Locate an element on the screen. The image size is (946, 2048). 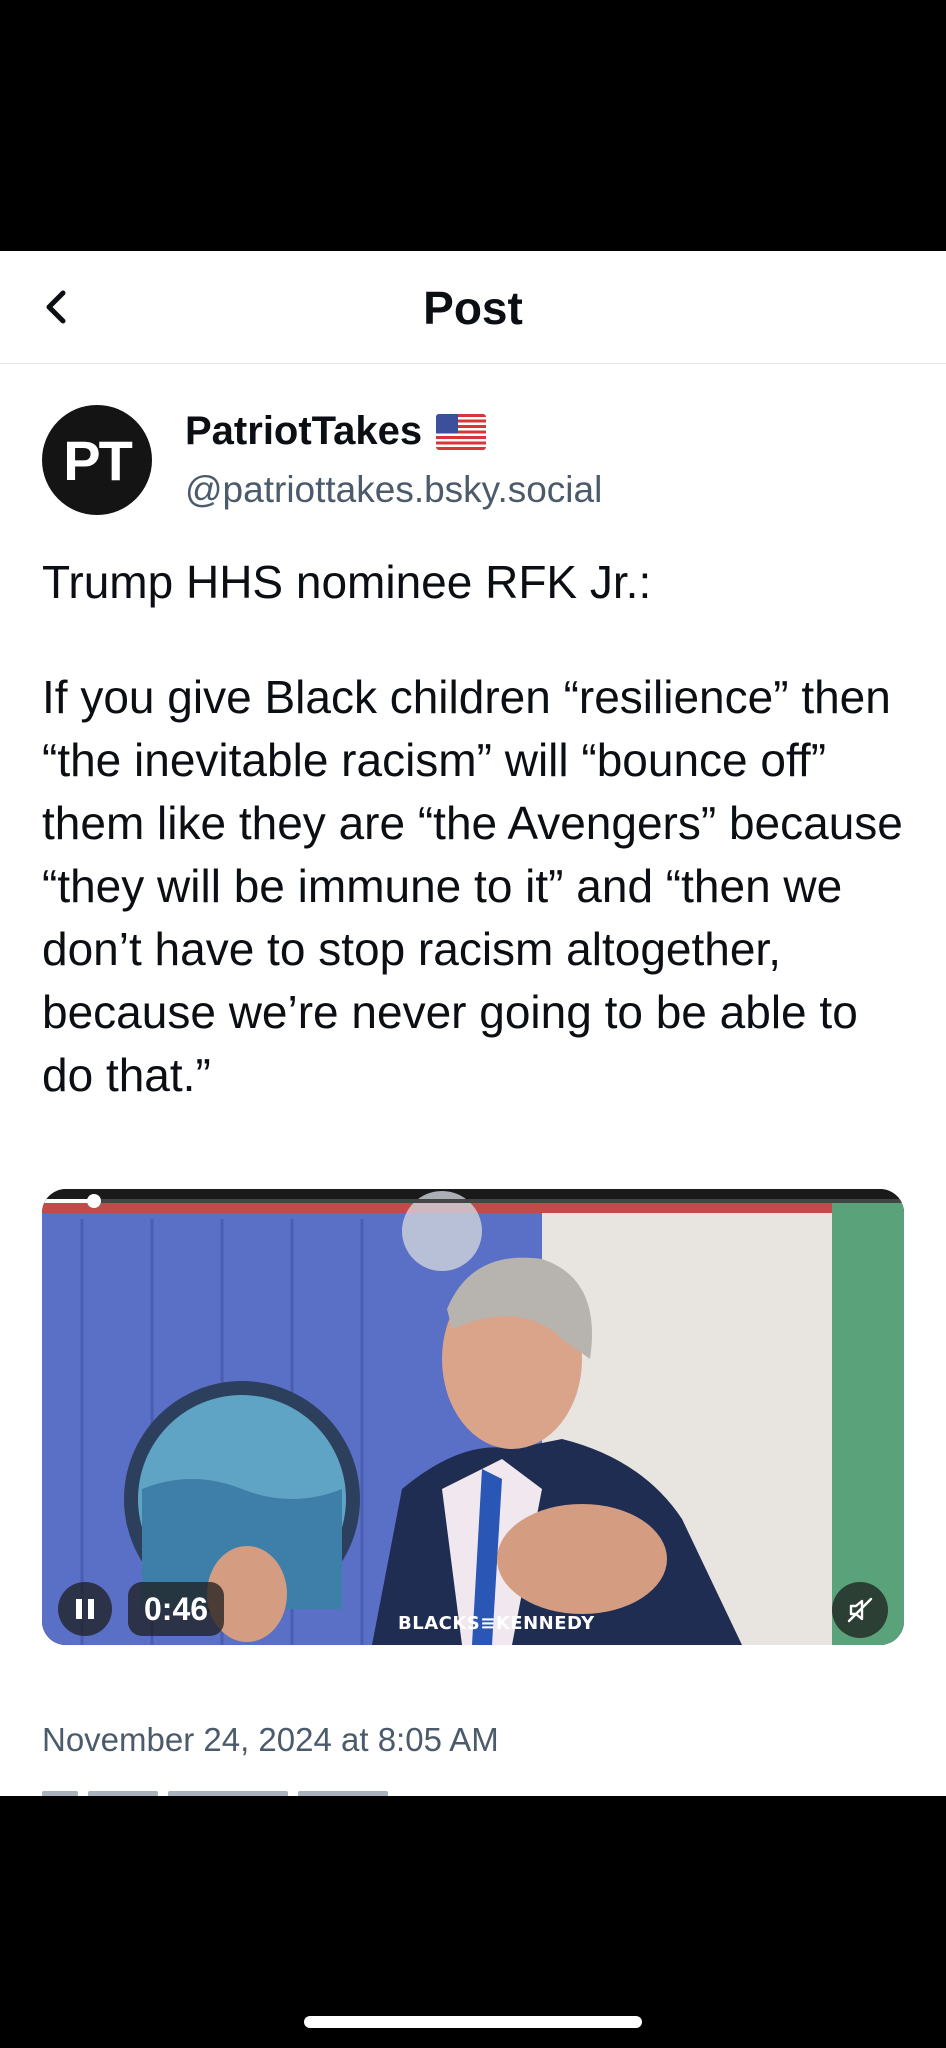
video-watermark: BLACKS≡KENNEDY is located at coordinates (496, 1623).